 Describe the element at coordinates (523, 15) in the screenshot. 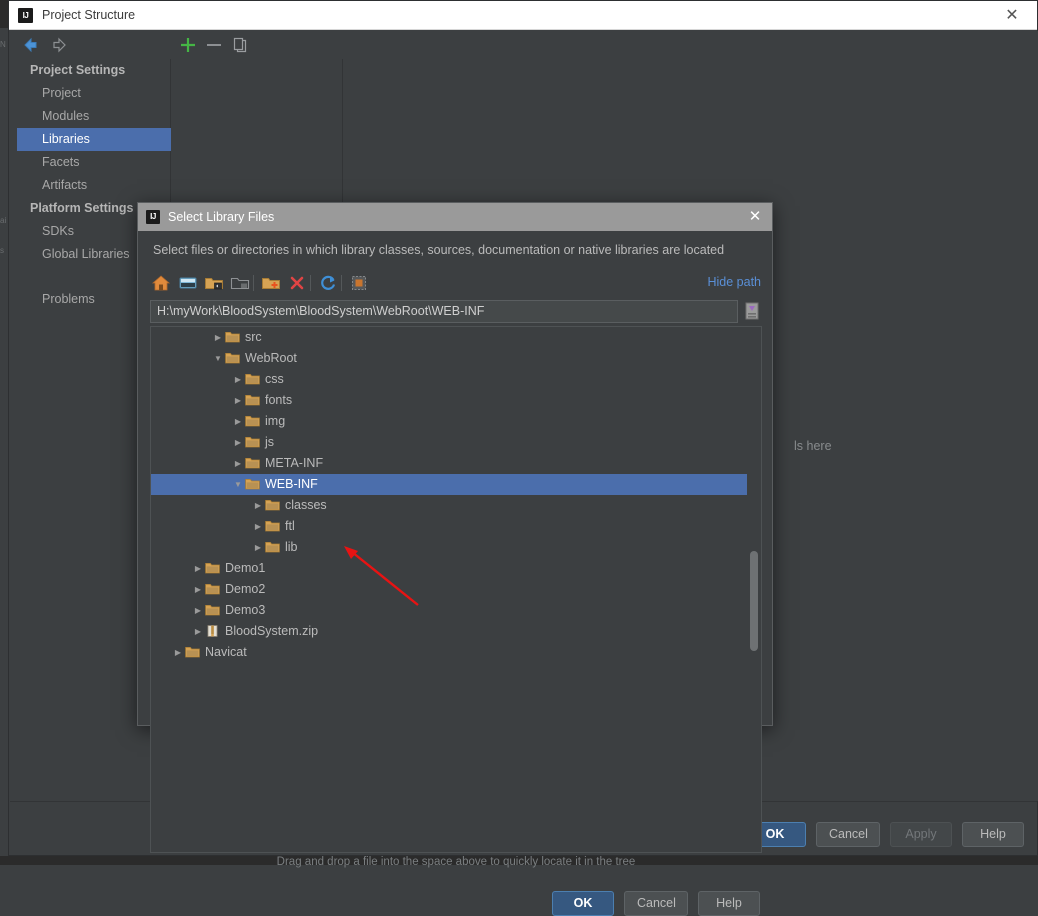

I see `window-titlebar: Project Structure ✕` at that location.